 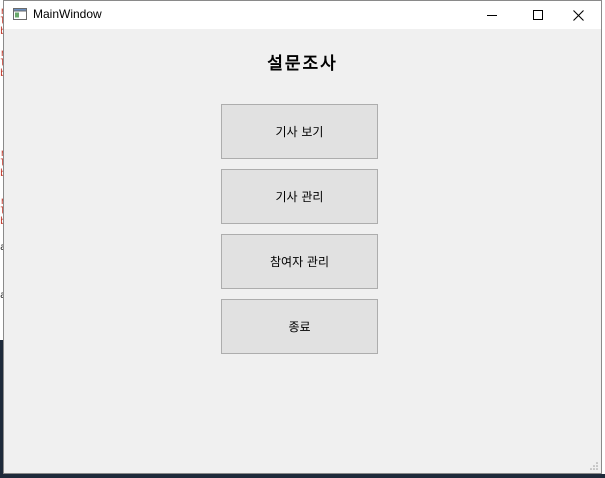 I want to click on minimize-icon, so click(x=492, y=15).